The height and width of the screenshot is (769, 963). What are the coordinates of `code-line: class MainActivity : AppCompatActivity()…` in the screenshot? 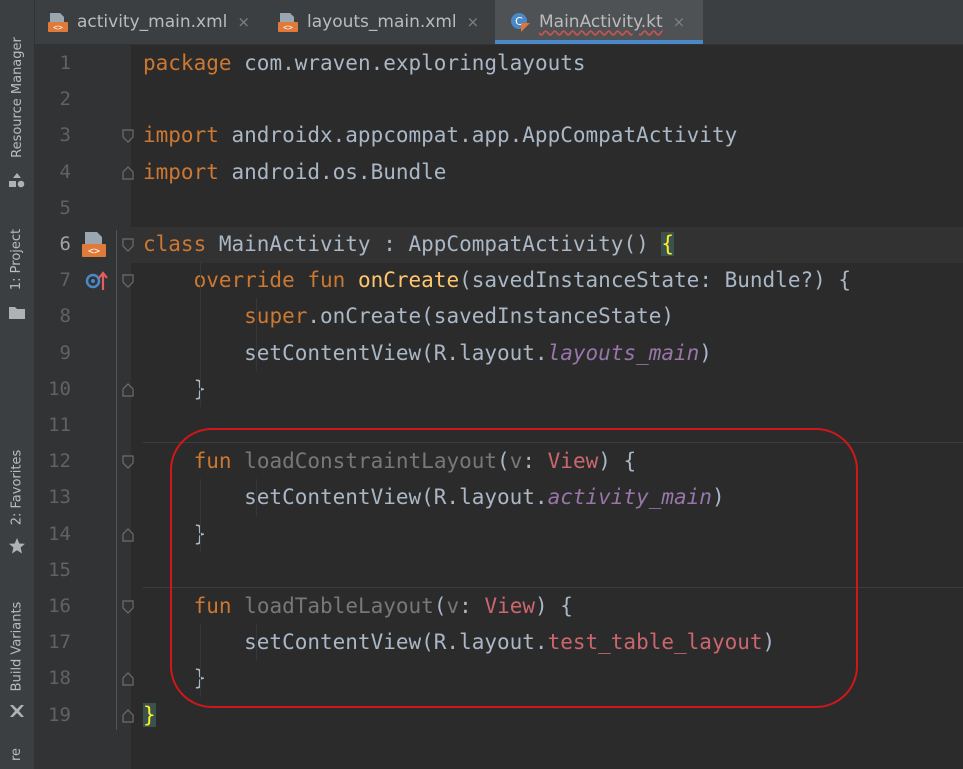 It's located at (409, 244).